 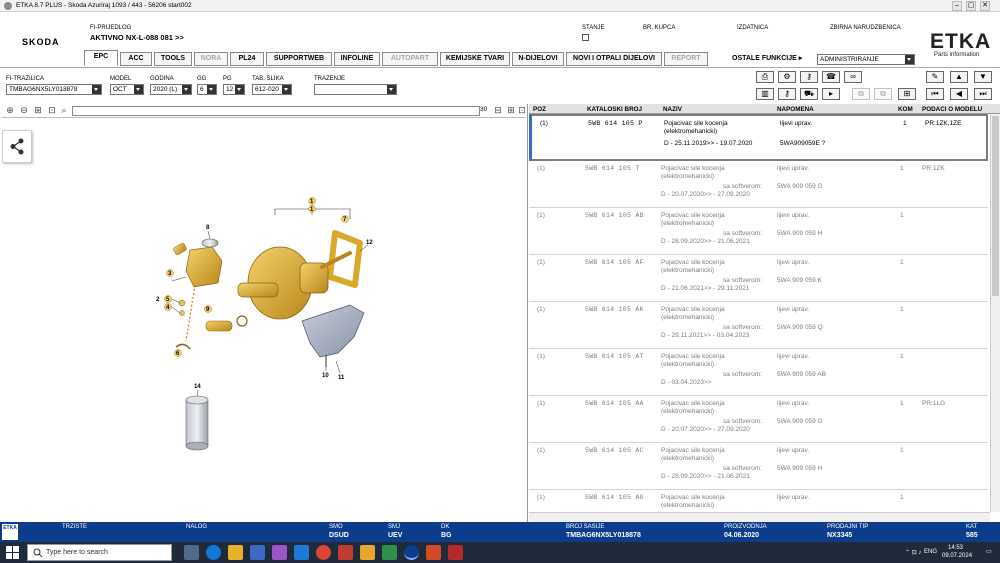 What do you see at coordinates (54, 89) in the screenshot?
I see `fi-trazilica-select: TMBAG6NX5LY018878` at bounding box center [54, 89].